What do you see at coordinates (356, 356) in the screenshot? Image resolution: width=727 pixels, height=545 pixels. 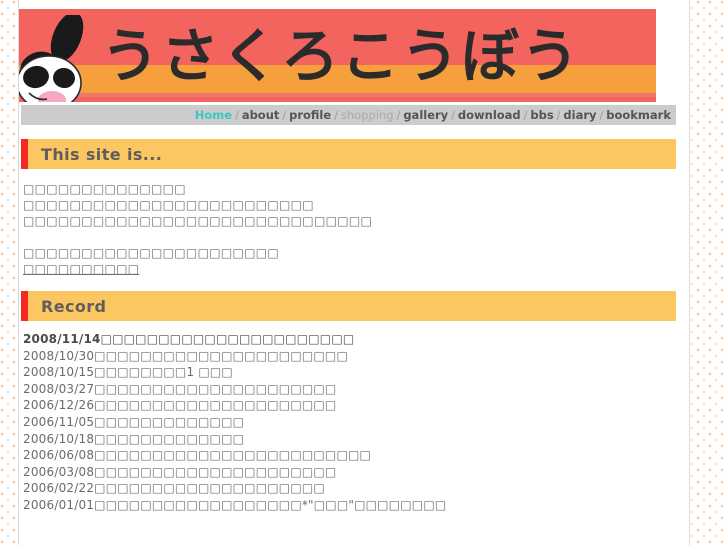 I see `record-row: 2008/10/30□□□□□□□□□□□□□□□□□□□□□□` at bounding box center [356, 356].